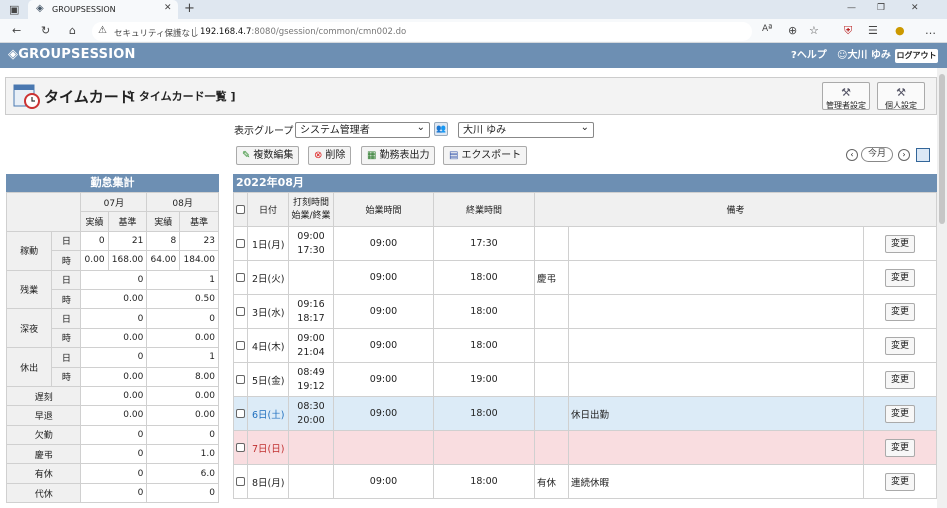  What do you see at coordinates (881, 8) in the screenshot?
I see `maximize-icon: ❐` at bounding box center [881, 8].